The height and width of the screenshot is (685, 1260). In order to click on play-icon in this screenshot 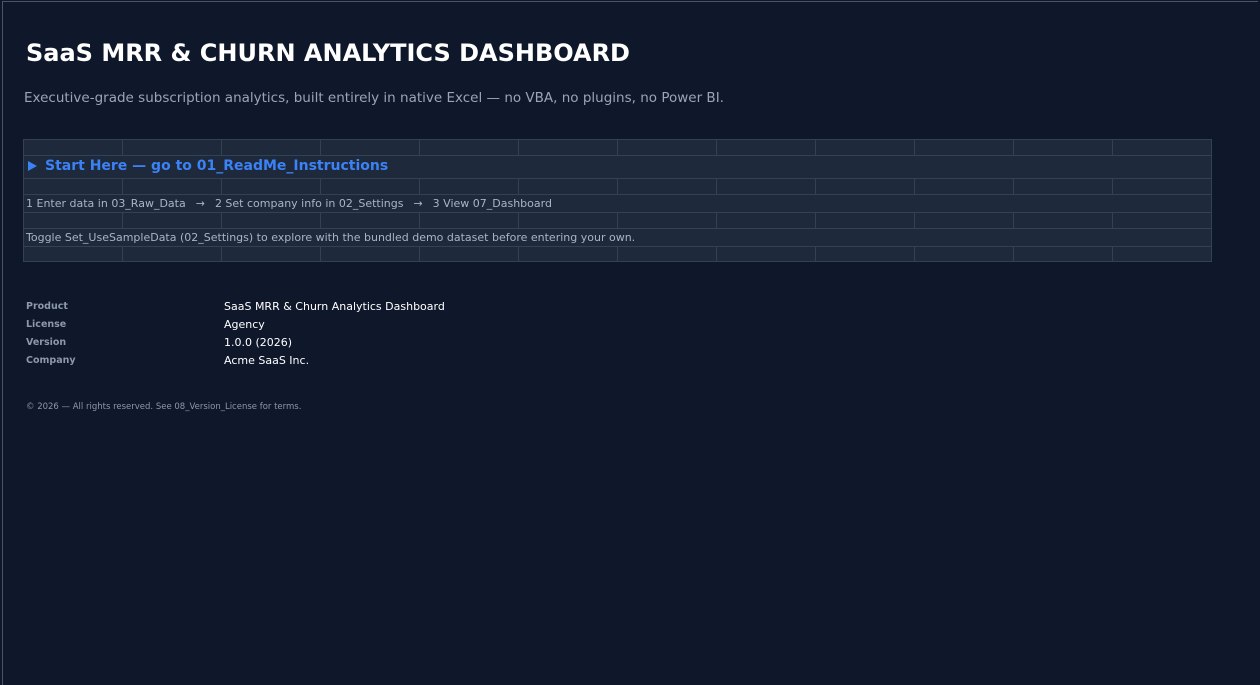, I will do `click(32, 166)`.